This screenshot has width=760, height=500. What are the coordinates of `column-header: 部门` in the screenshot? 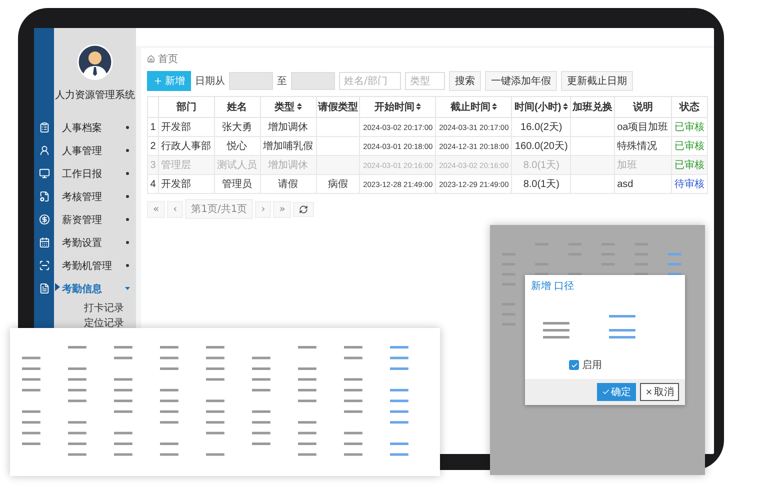 It's located at (186, 107).